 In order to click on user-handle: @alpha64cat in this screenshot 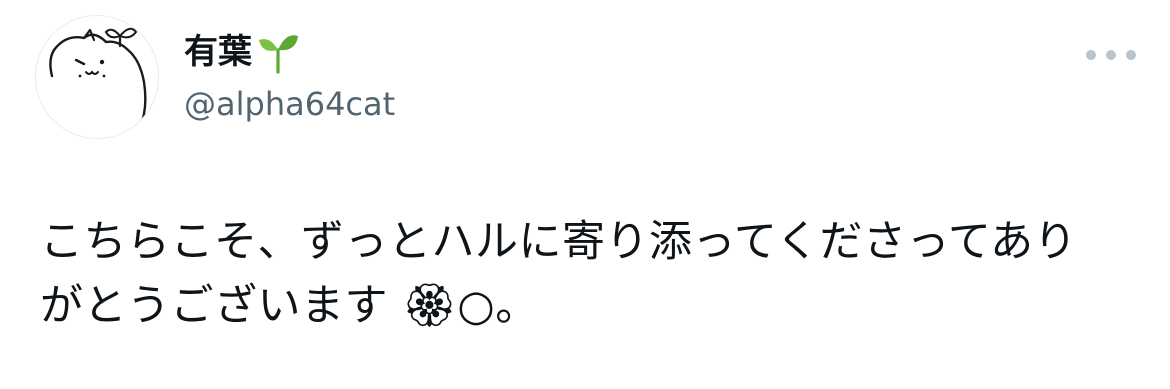, I will do `click(289, 104)`.